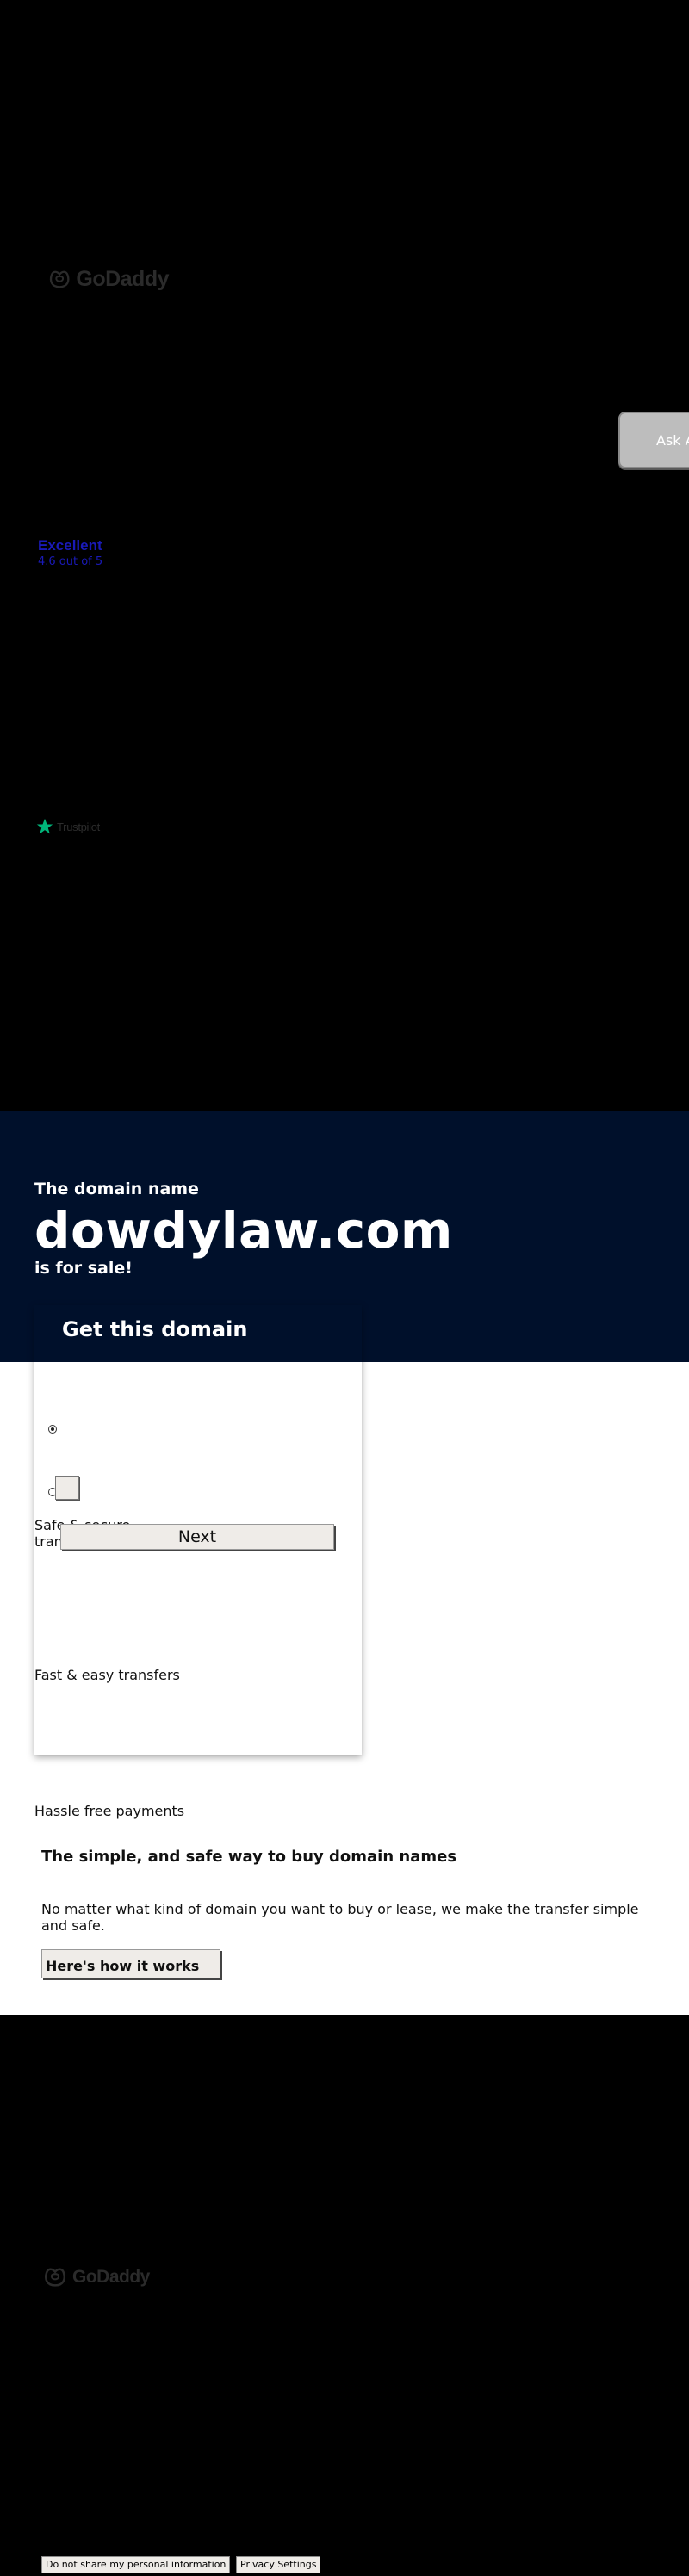 This screenshot has height=2576, width=689. I want to click on do-not-share-button: Do not share my personal information, so click(136, 2564).